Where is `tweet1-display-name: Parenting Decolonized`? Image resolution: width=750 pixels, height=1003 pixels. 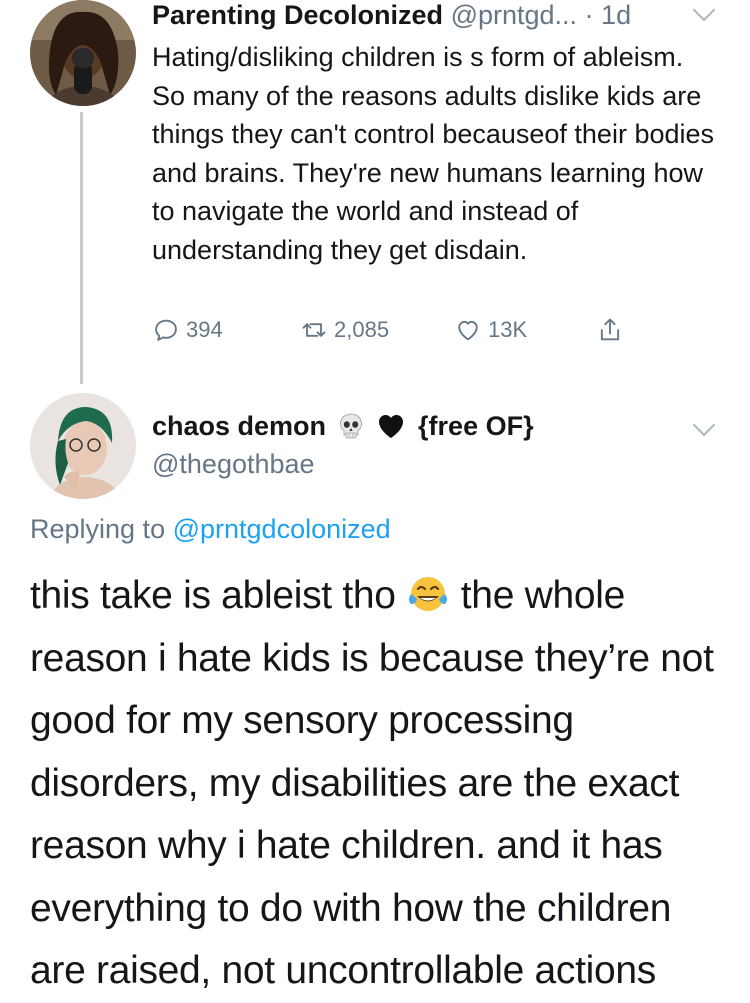
tweet1-display-name: Parenting Decolonized is located at coordinates (297, 15).